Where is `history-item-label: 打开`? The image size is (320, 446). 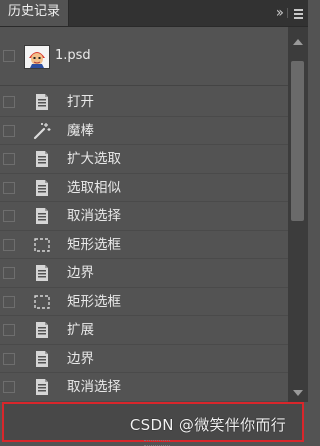
history-item-label: 打开 is located at coordinates (80, 102).